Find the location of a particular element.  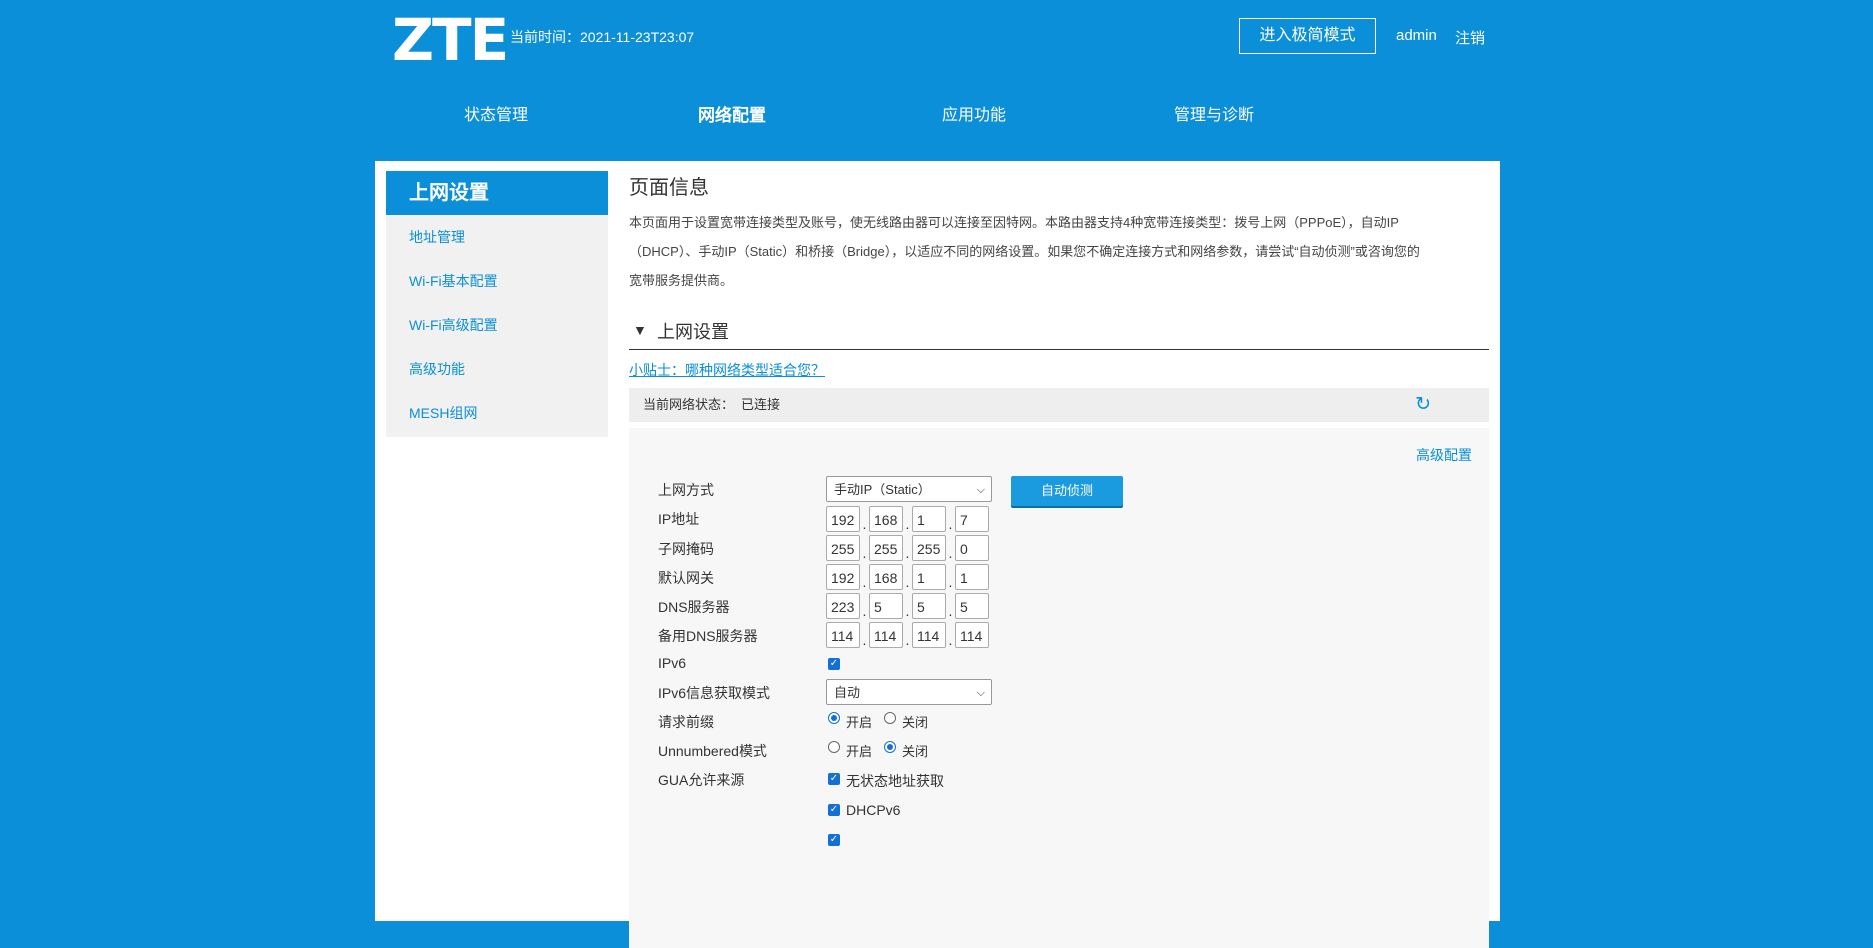

tip-link: 小贴士：哪种网络类型适合您？ is located at coordinates (1059, 370).